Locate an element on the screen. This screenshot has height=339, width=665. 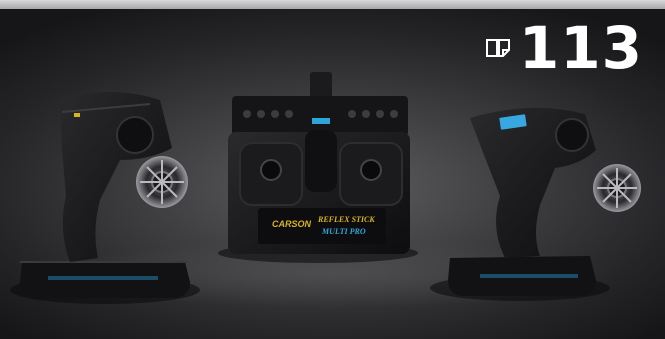
carson-brand-label: CARSON is located at coordinates (292, 224).